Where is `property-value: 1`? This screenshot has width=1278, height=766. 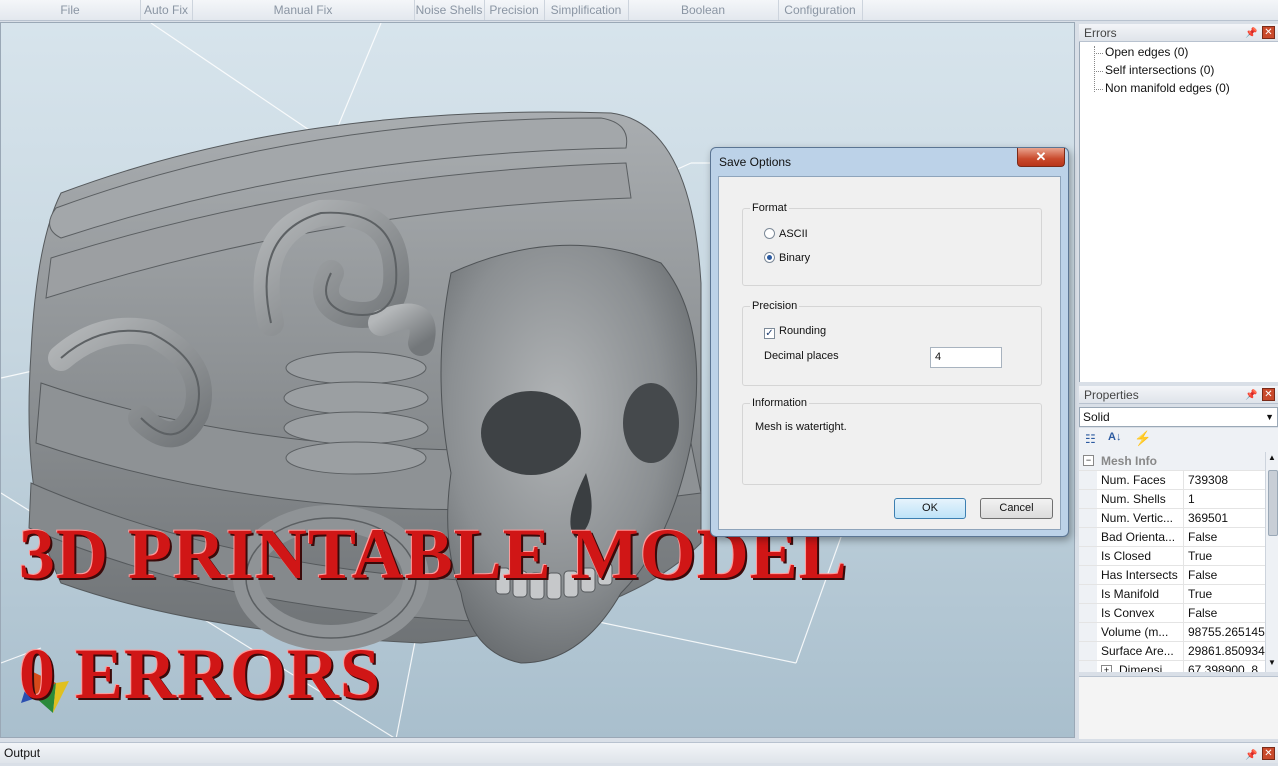
property-value: 1 is located at coordinates (1224, 499).